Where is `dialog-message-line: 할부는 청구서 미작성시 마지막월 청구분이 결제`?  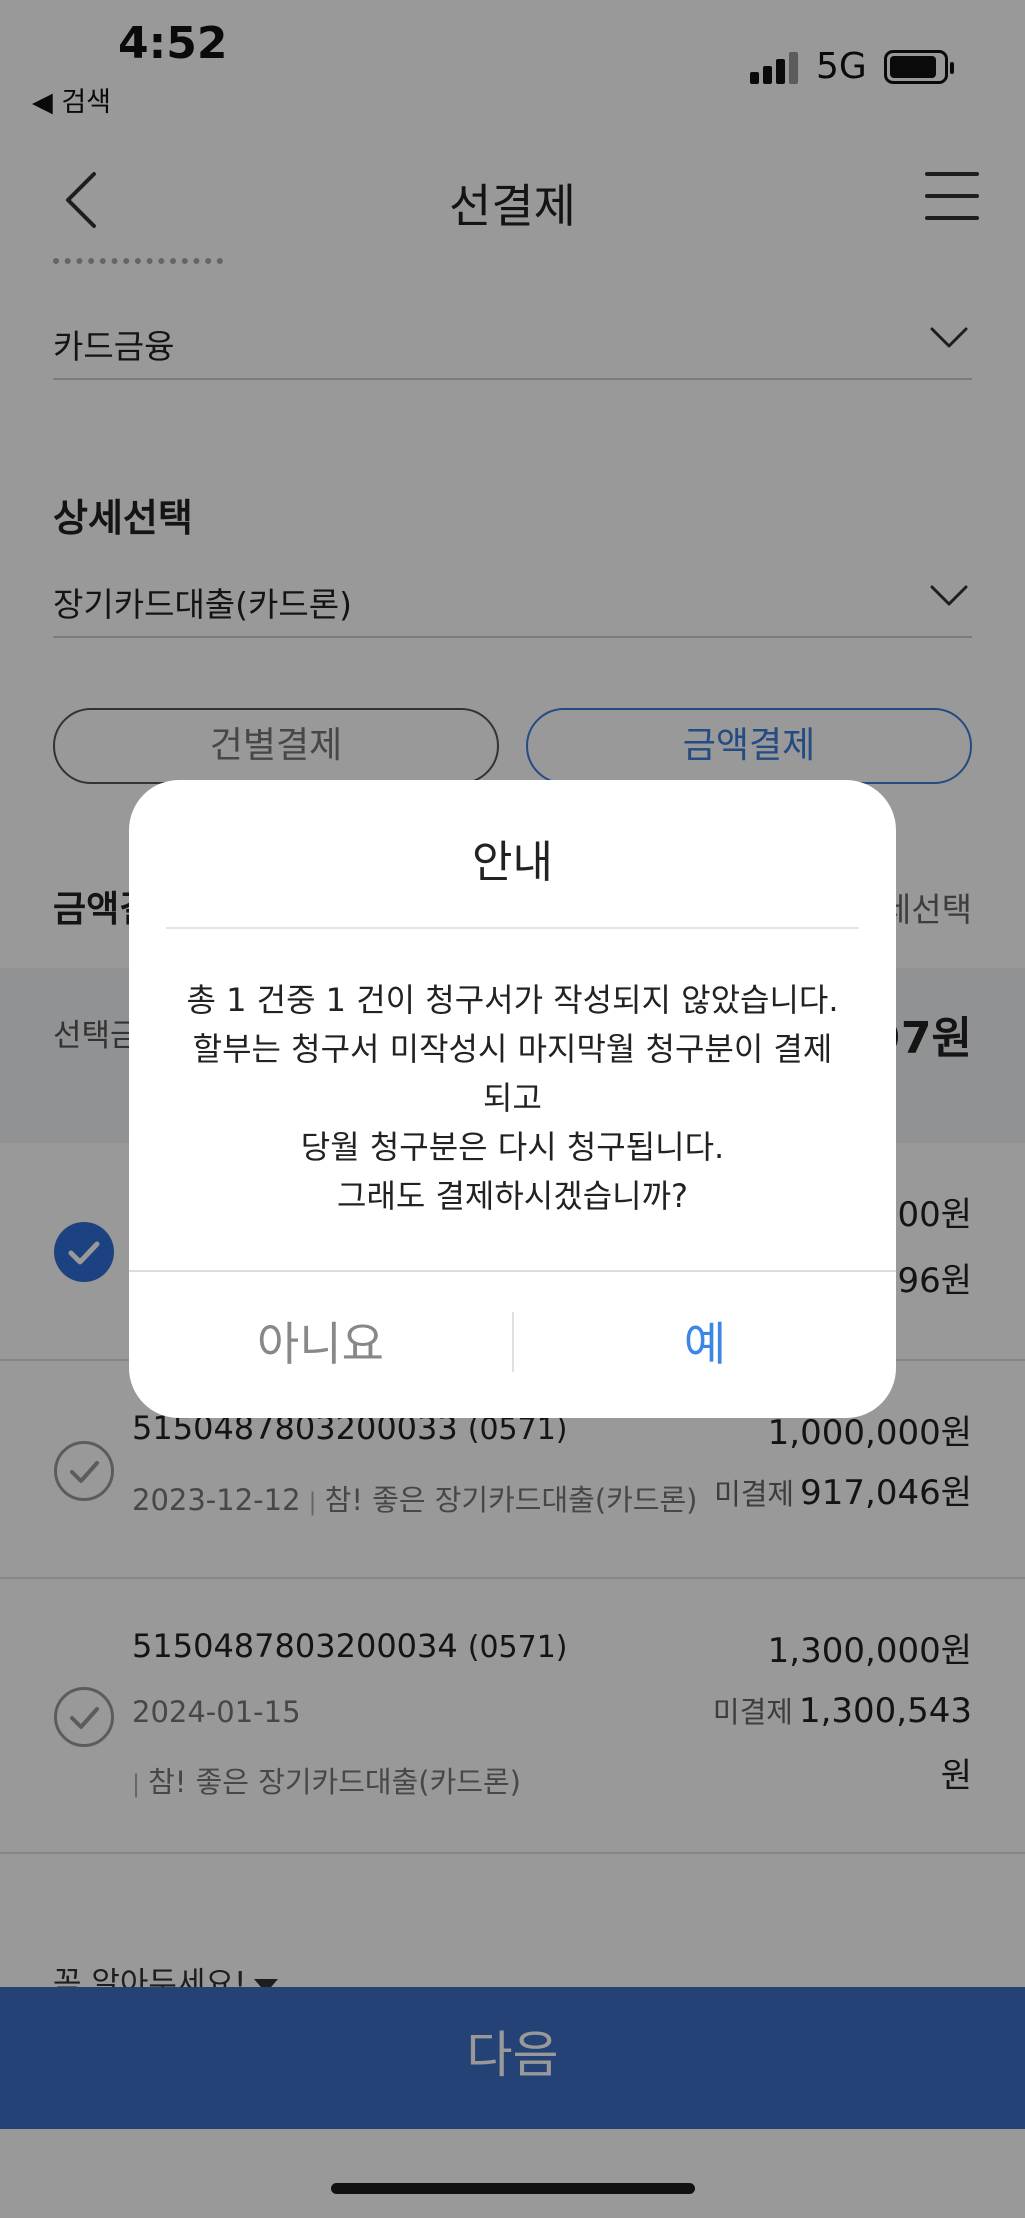
dialog-message-line: 할부는 청구서 미작성시 마지막월 청구분이 결제 is located at coordinates (512, 1049).